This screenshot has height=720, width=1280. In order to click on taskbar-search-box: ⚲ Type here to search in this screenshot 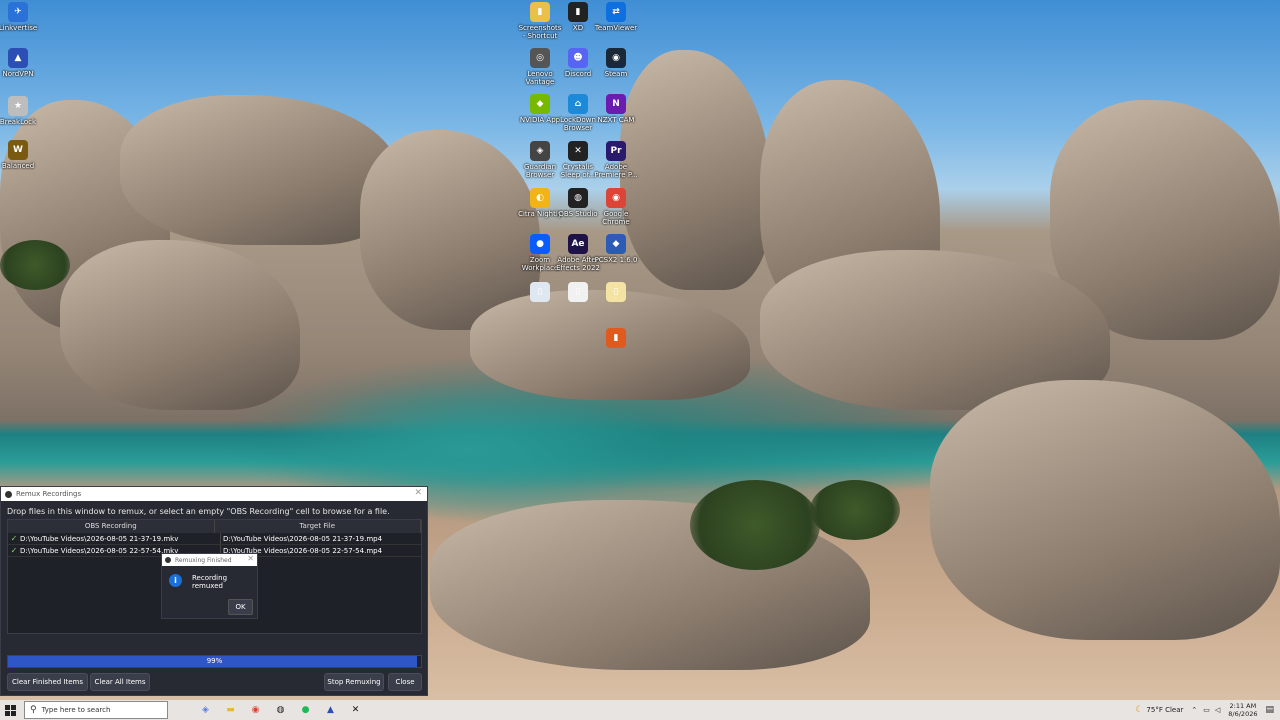, I will do `click(96, 710)`.